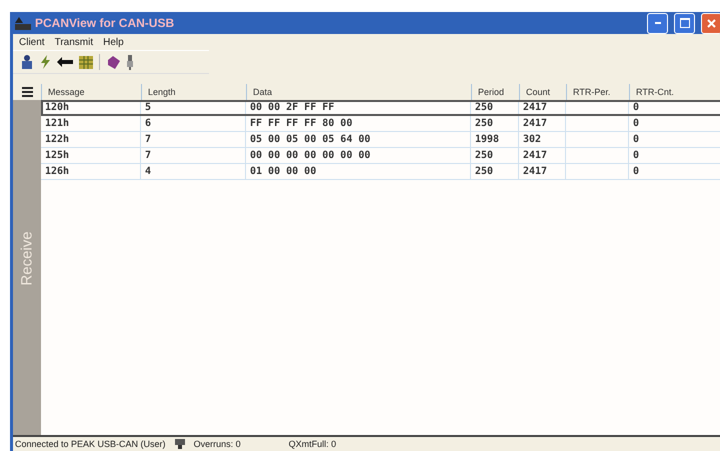 The width and height of the screenshot is (720, 451). I want to click on arrow-icon, so click(65, 62).